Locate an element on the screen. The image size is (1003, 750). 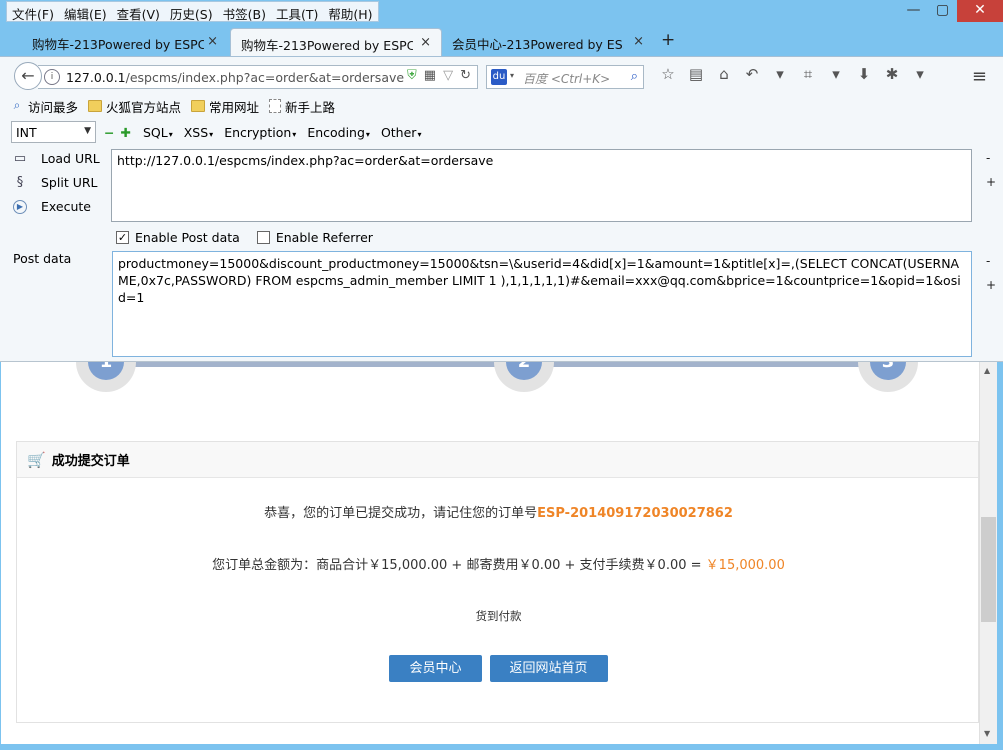
payment-method: 货到付款 is located at coordinates (498, 616).